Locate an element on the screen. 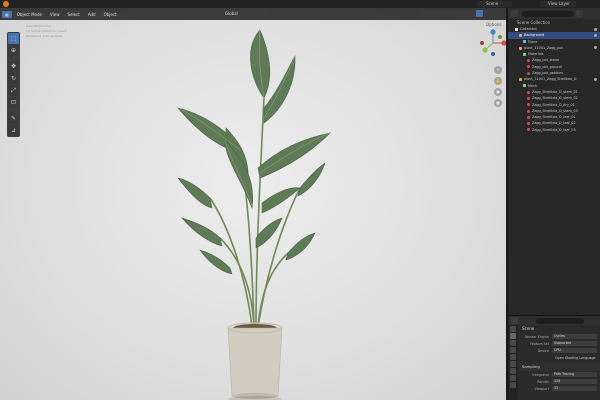 Image resolution: width=600 pixels, height=400 pixels. tool-shelf: ⬚ ⊕ ✥ ↻ ⤢ ⊡ ✎ ⊿ is located at coordinates (13, 84).